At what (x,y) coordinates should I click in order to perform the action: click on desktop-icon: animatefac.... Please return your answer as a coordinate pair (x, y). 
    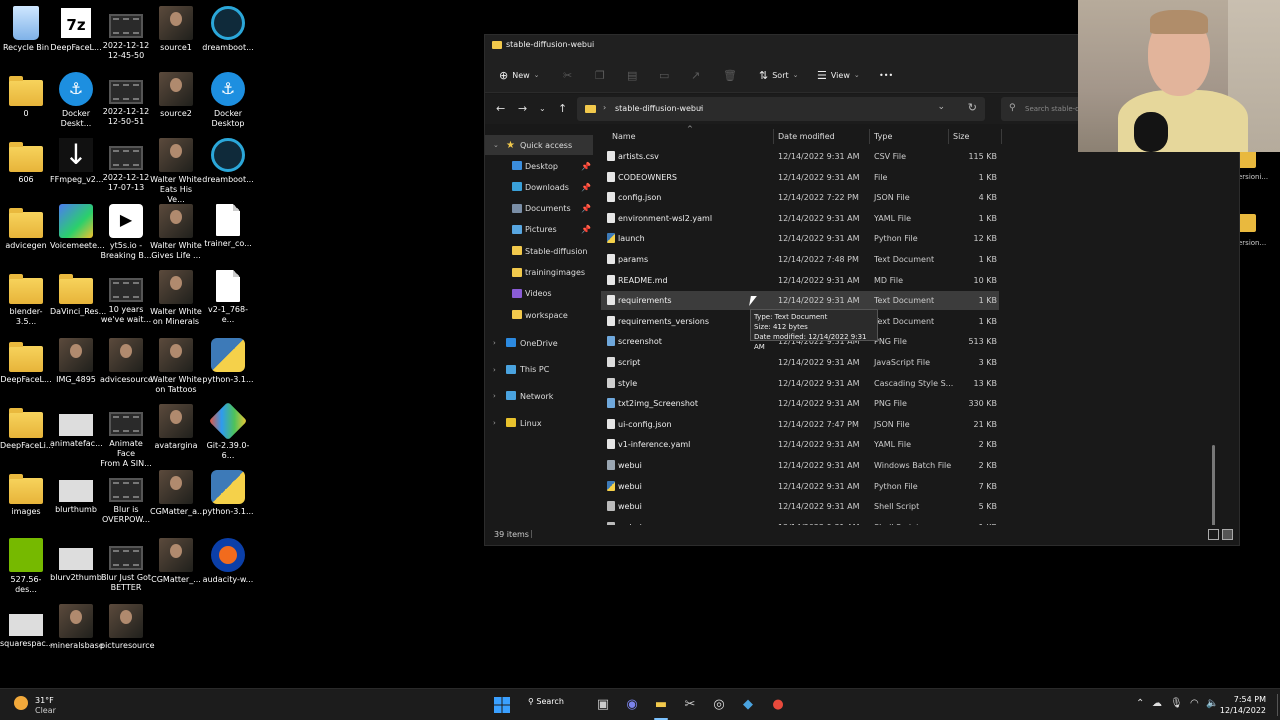
    Looking at the image, I should click on (76, 426).